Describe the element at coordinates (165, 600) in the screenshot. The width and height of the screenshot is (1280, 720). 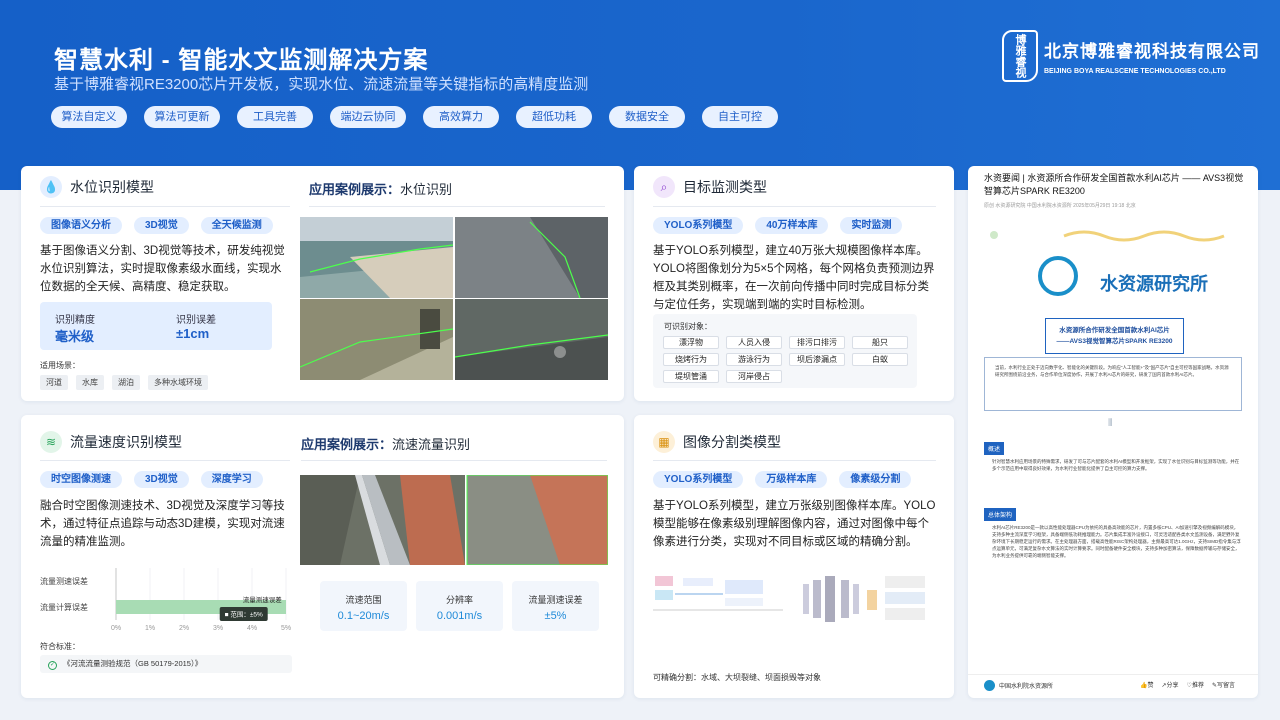
I see `error-chart: 0% 1% 2% 3% 4% 5%流量测速误差流量计算误差流量测速误差■ 范围：±5%` at that location.